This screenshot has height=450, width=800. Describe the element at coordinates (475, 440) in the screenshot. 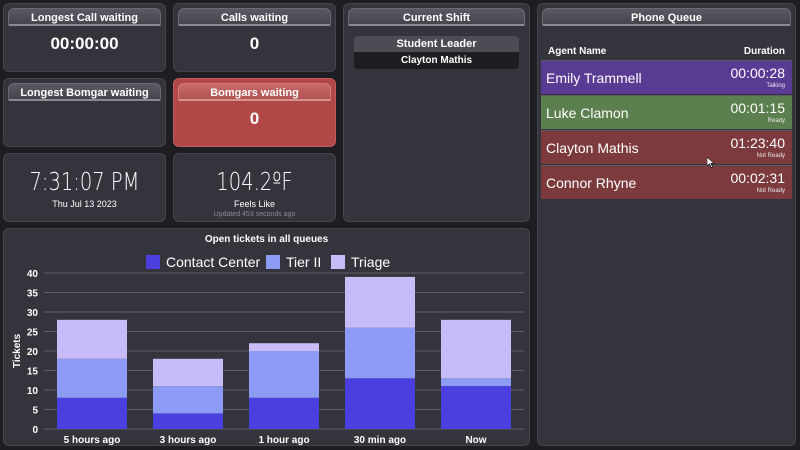

I see `x-tick-label: Now` at that location.